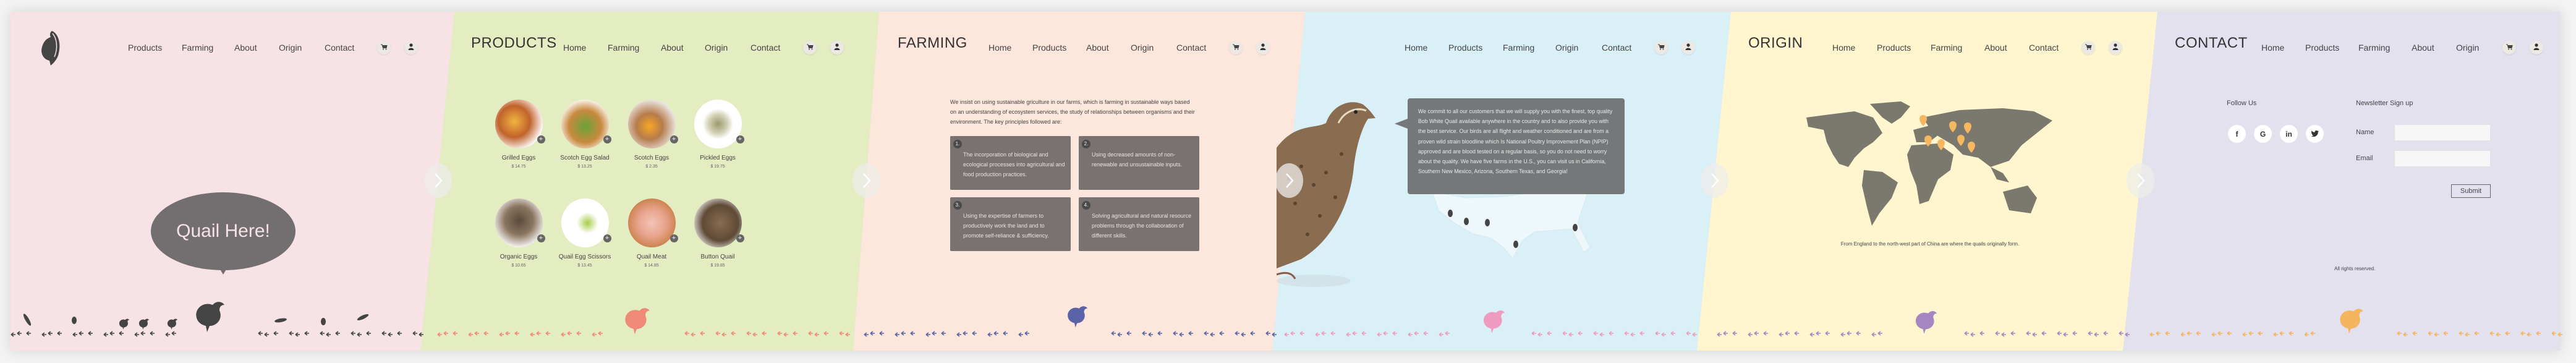 This screenshot has height=363, width=2576. What do you see at coordinates (2263, 134) in the screenshot?
I see `google-button: G` at bounding box center [2263, 134].